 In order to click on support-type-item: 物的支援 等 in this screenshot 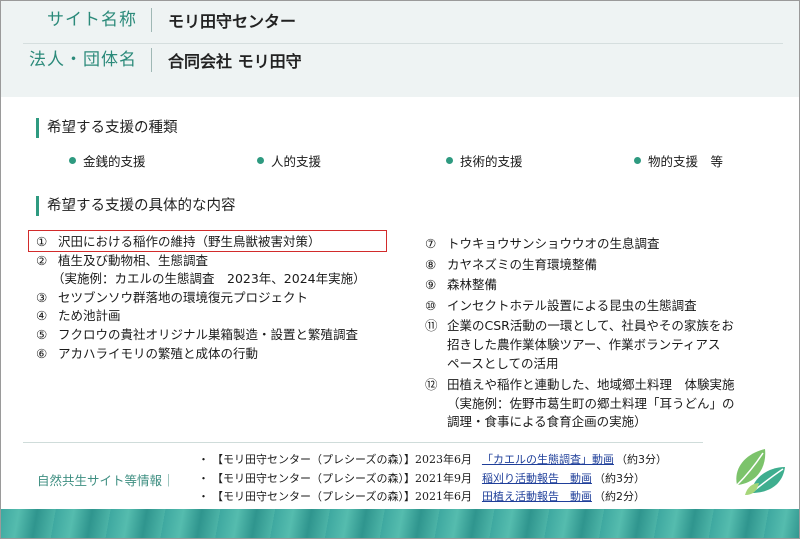, I will do `click(678, 162)`.